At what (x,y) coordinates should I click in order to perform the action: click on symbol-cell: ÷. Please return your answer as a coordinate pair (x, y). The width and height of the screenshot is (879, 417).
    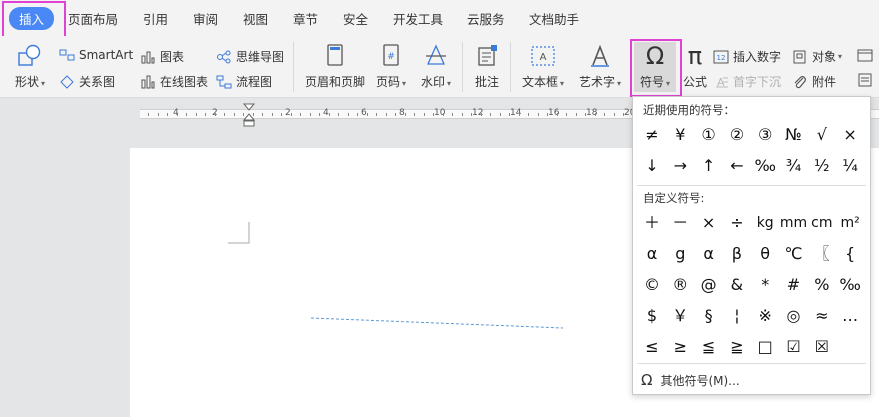
    Looking at the image, I should click on (737, 223).